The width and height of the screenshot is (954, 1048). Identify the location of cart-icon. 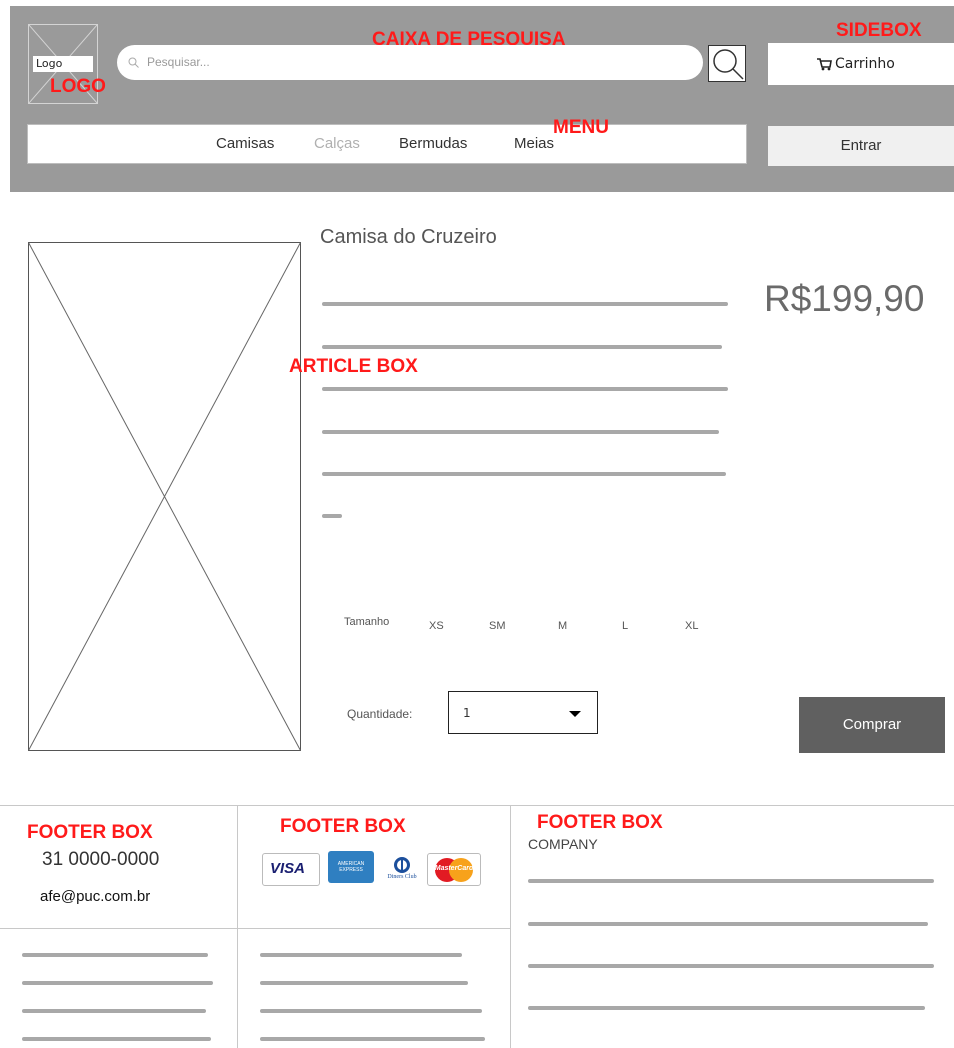
(824, 64).